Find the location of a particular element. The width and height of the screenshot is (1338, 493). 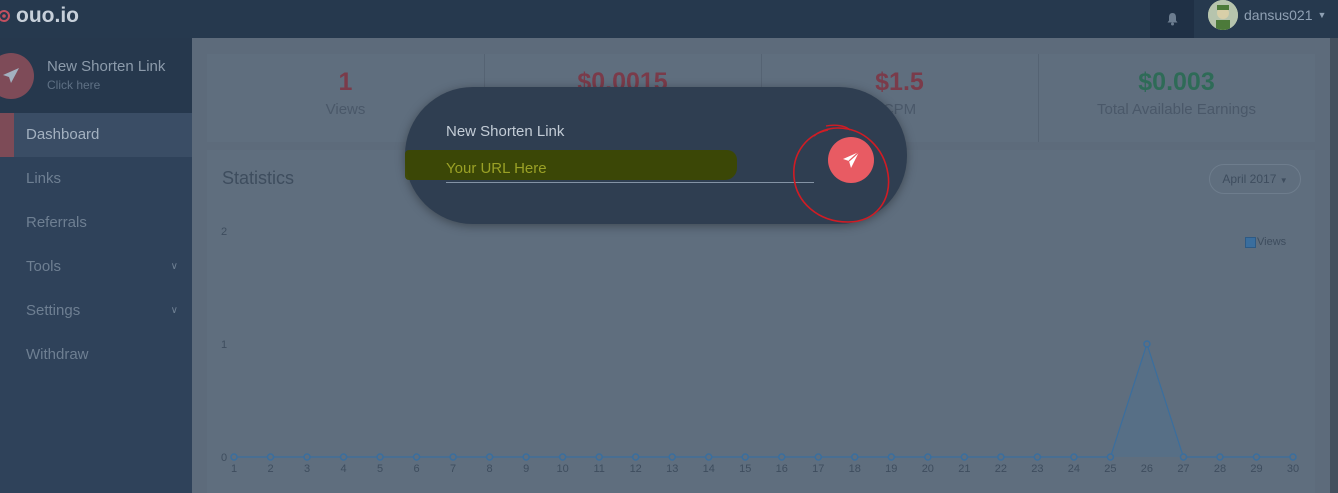

logo-icon is located at coordinates (5, 16).